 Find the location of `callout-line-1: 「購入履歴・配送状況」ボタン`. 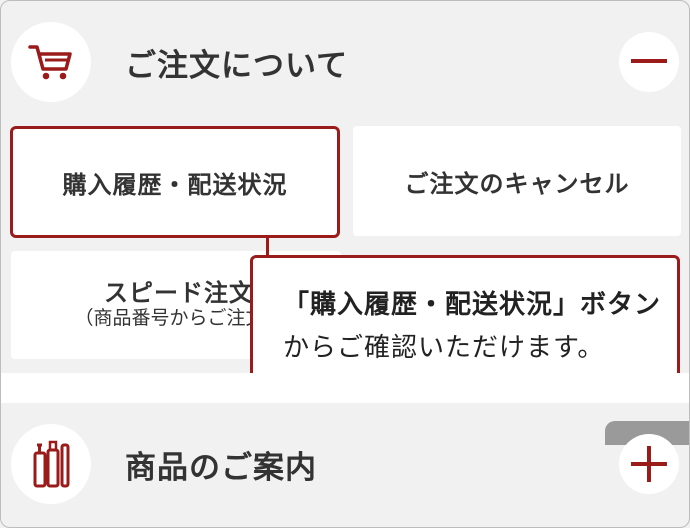

callout-line-1: 「購入履歴・配送状況」ボタン is located at coordinates (472, 305).